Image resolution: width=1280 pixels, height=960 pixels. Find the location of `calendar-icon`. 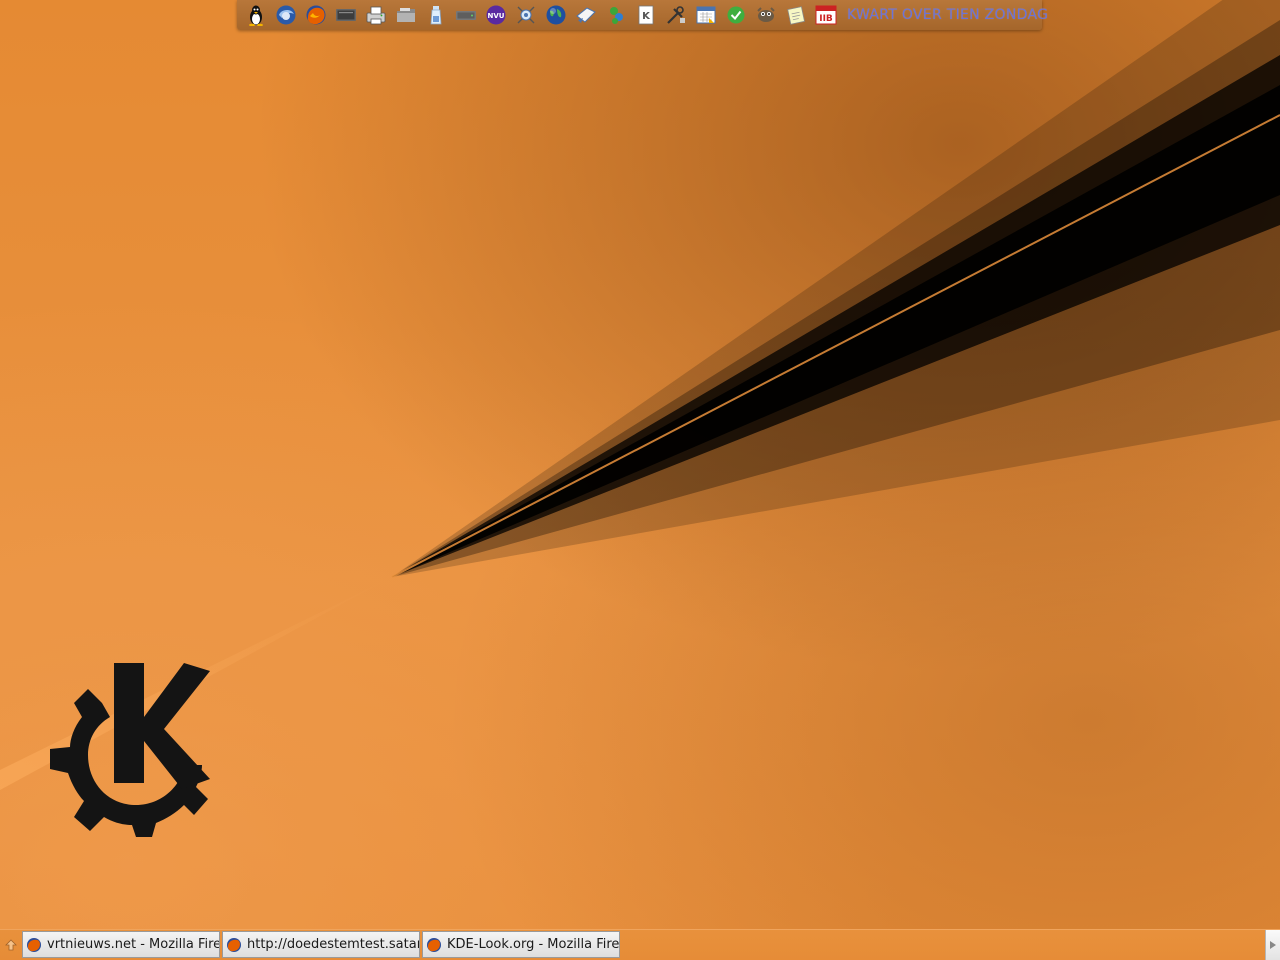

calendar-icon is located at coordinates (706, 15).